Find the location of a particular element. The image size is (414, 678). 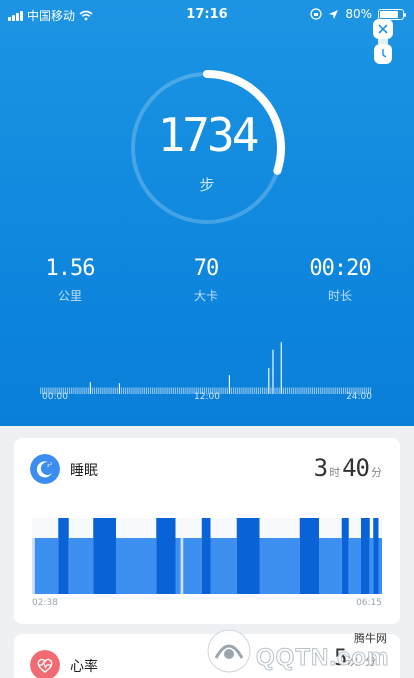

sleep-hours-unit: 时 is located at coordinates (335, 472).